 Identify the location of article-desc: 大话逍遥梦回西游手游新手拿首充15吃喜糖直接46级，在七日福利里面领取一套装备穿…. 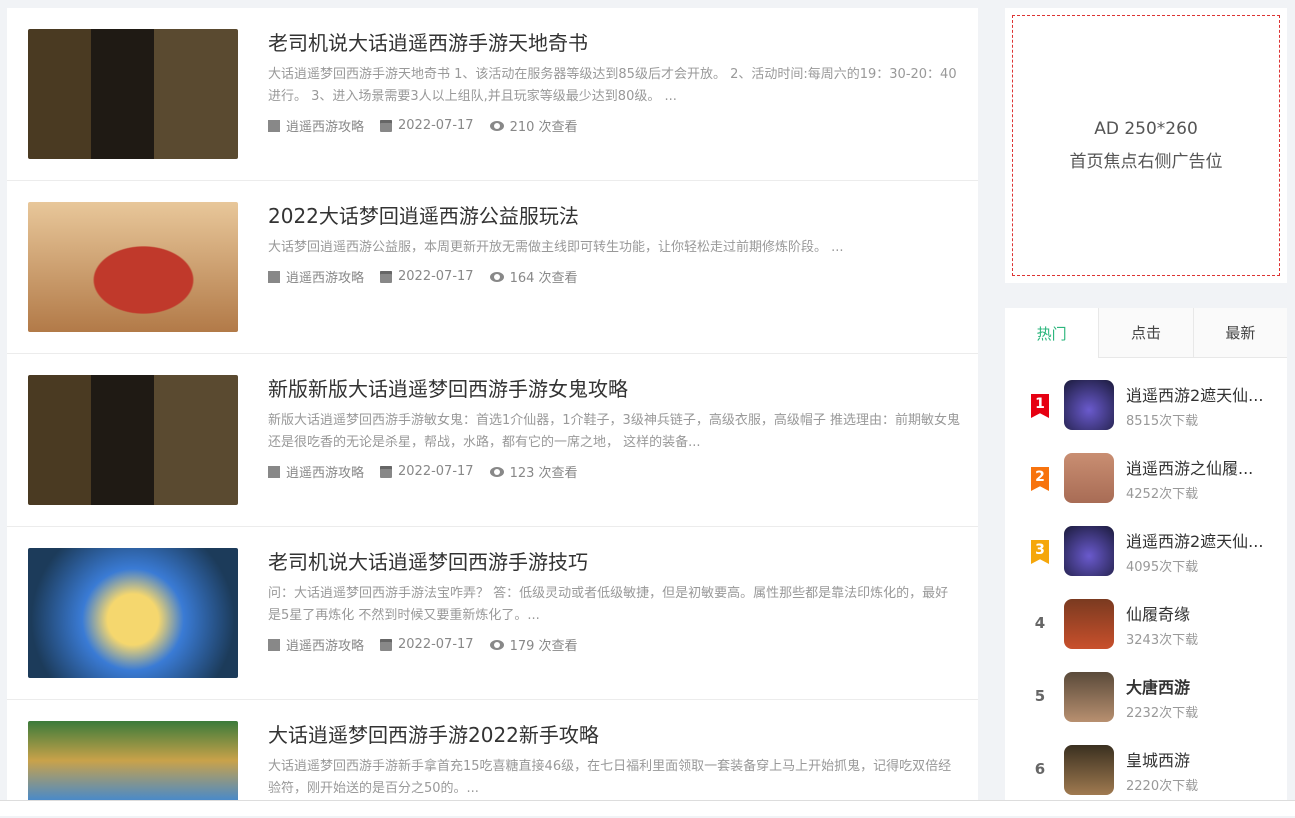
(610, 777).